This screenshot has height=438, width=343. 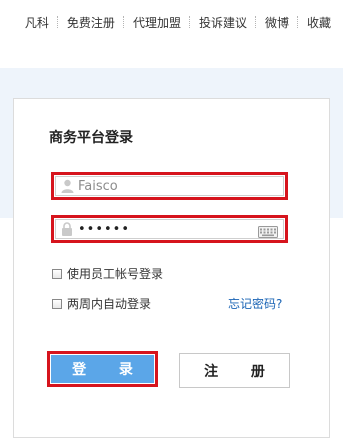 I want to click on login-title: 商务平台登录, so click(x=91, y=138).